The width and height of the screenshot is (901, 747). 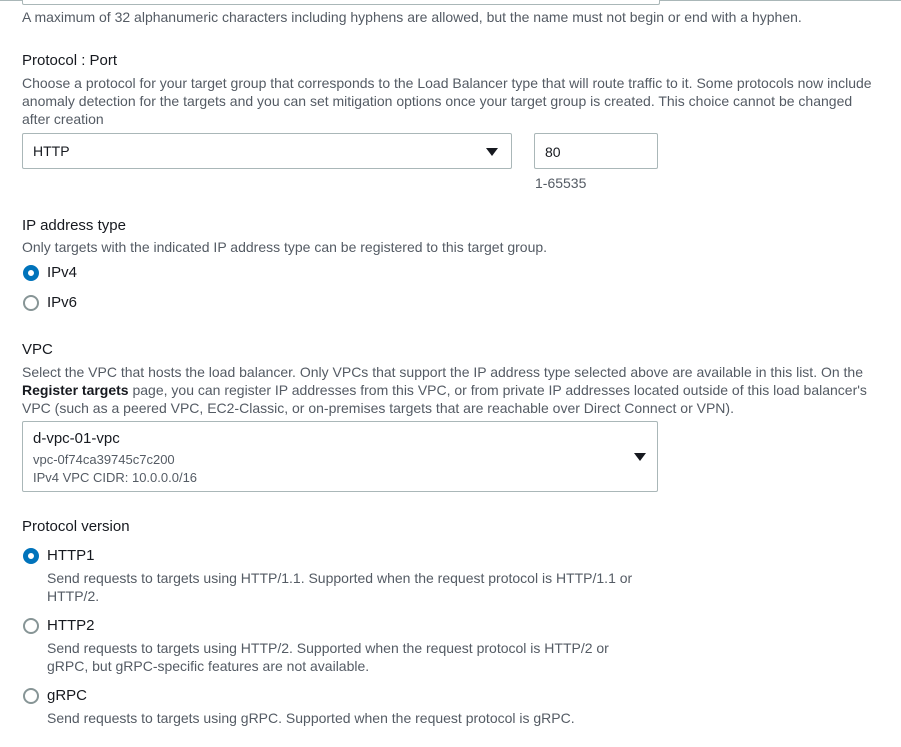 What do you see at coordinates (67, 695) in the screenshot?
I see `radio-grpc-label: gRPC` at bounding box center [67, 695].